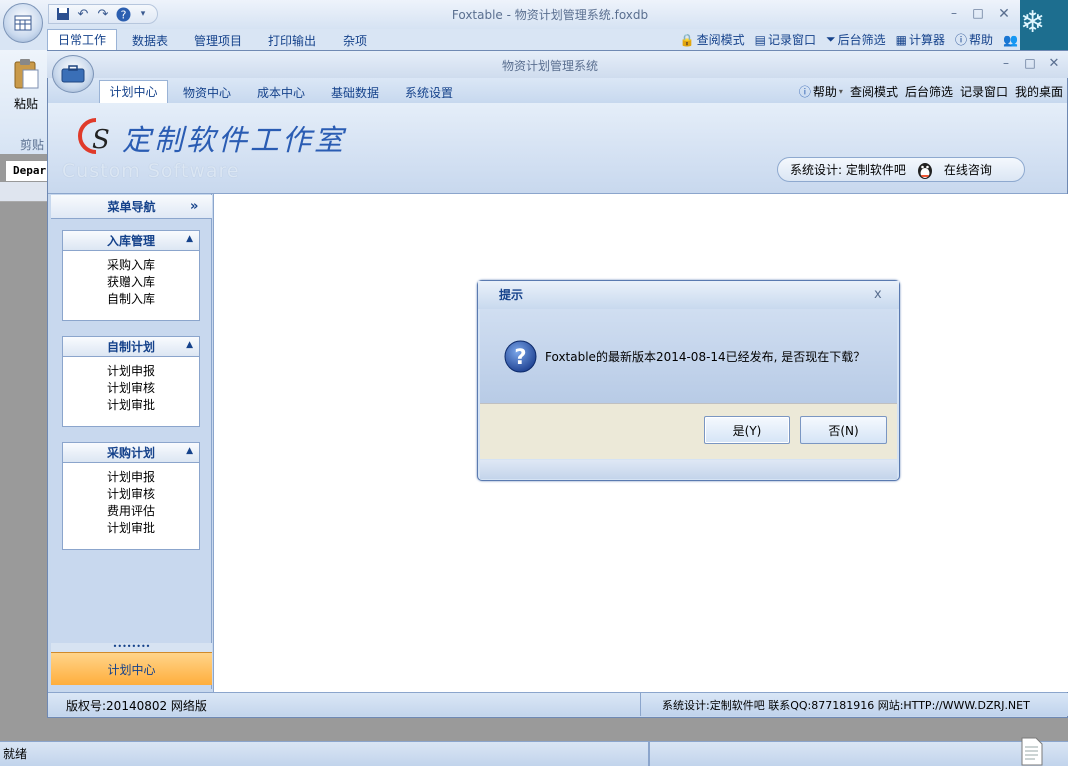  What do you see at coordinates (83, 14) in the screenshot?
I see `undo-icon: ↶` at bounding box center [83, 14].